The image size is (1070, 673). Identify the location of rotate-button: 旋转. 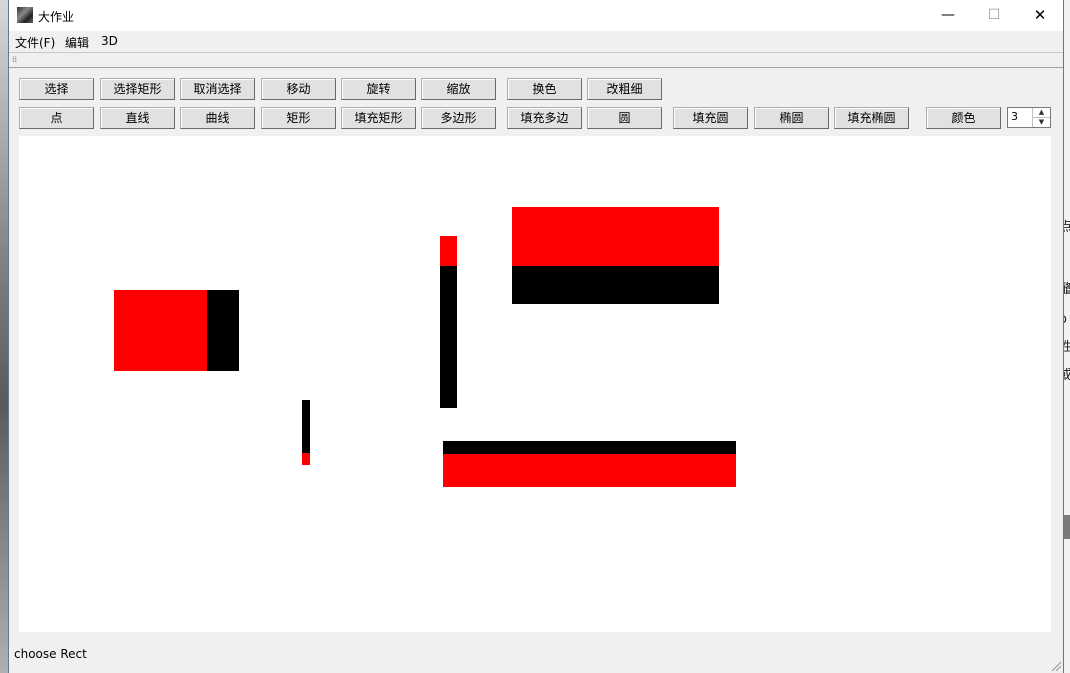
(378, 89).